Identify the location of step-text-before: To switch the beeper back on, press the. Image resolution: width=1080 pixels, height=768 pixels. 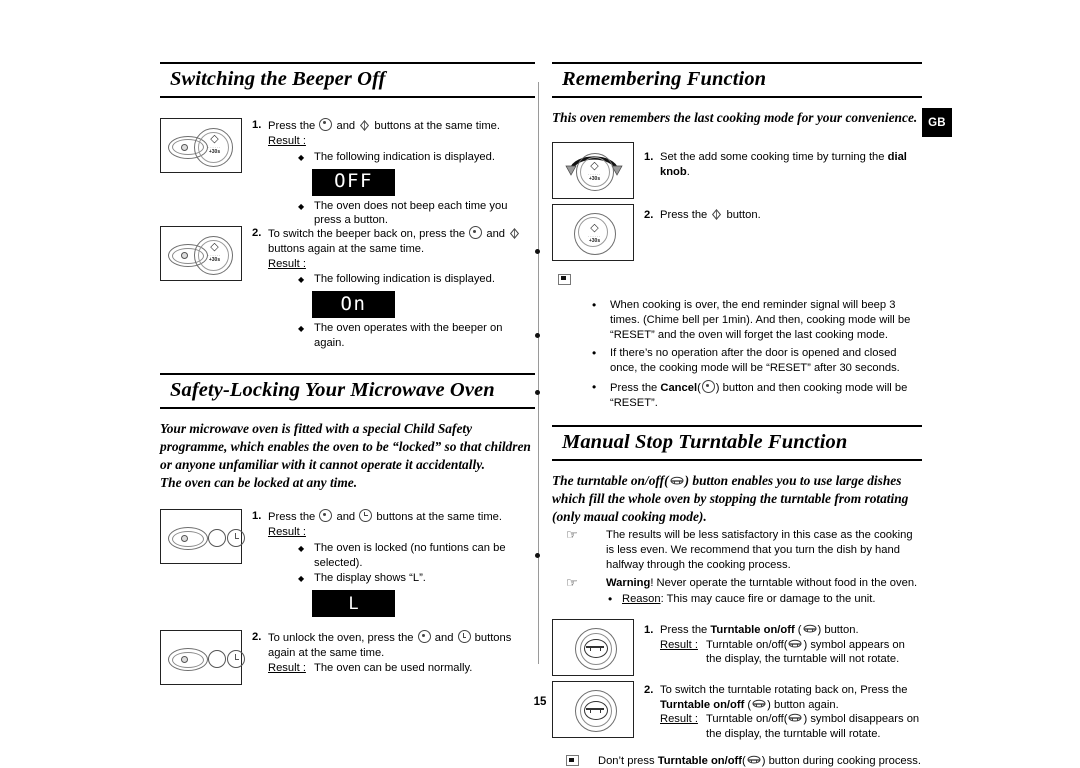
(367, 234).